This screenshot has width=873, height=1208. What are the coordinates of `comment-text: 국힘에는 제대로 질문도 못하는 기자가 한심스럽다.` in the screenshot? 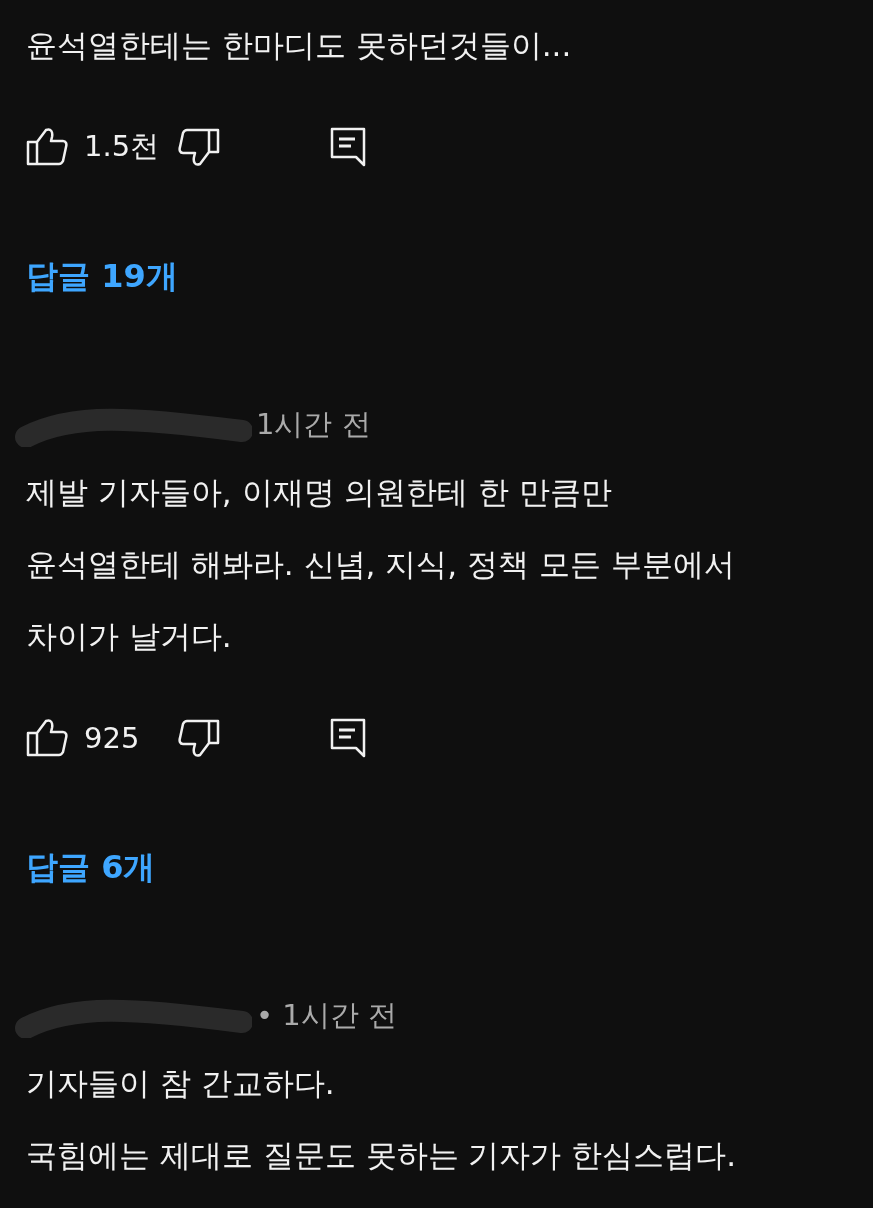 It's located at (382, 1155).